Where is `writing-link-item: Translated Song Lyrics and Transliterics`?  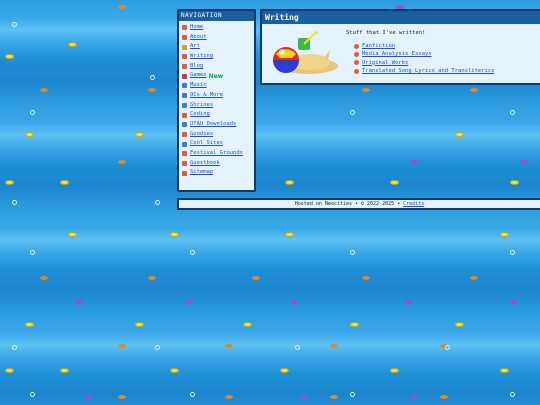
writing-link-item: Translated Song Lyrics and Transliterics is located at coordinates (424, 71).